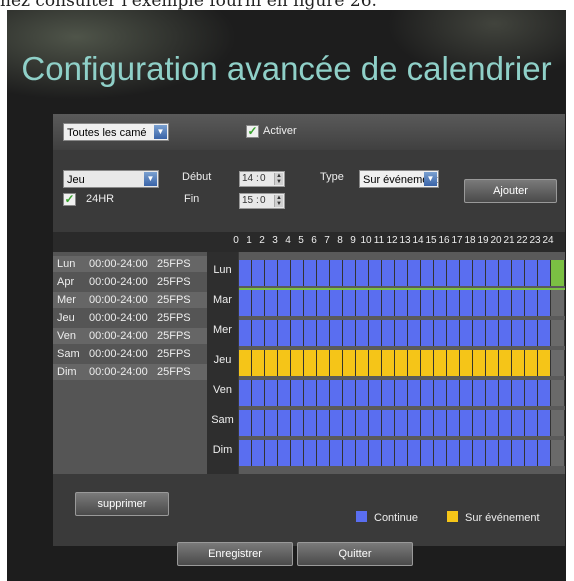 Image resolution: width=574 pixels, height=581 pixels. What do you see at coordinates (69, 199) in the screenshot?
I see `hr24-checkbox: ✓` at bounding box center [69, 199].